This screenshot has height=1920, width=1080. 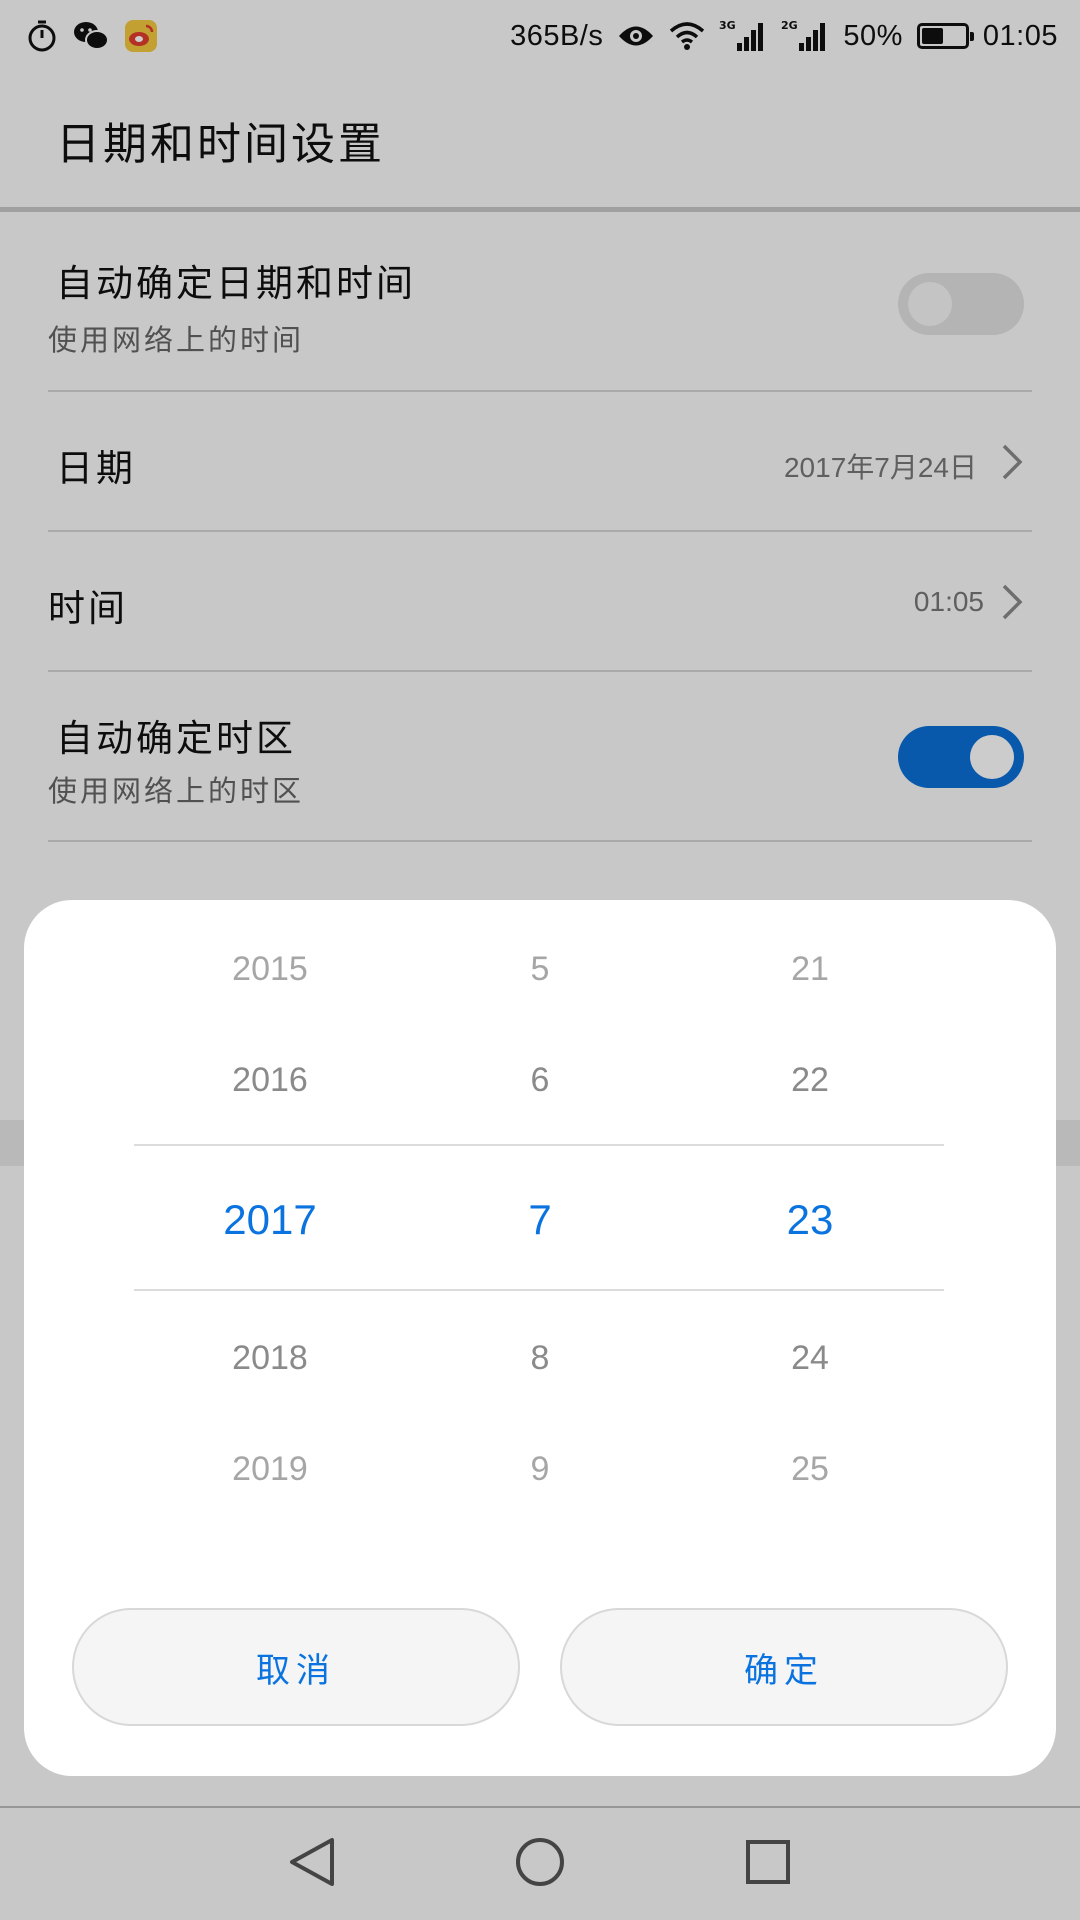 I want to click on year-option: 2015, so click(x=270, y=969).